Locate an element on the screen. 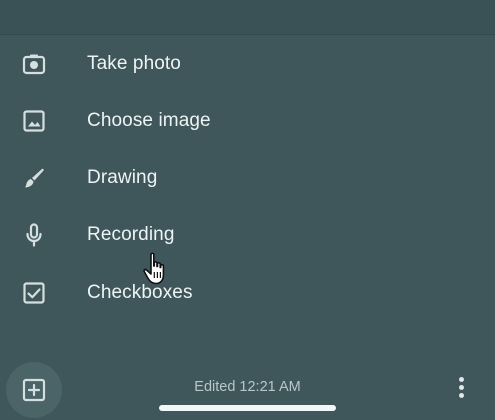 The width and height of the screenshot is (495, 420). menu-item-label: Choose image is located at coordinates (149, 120).